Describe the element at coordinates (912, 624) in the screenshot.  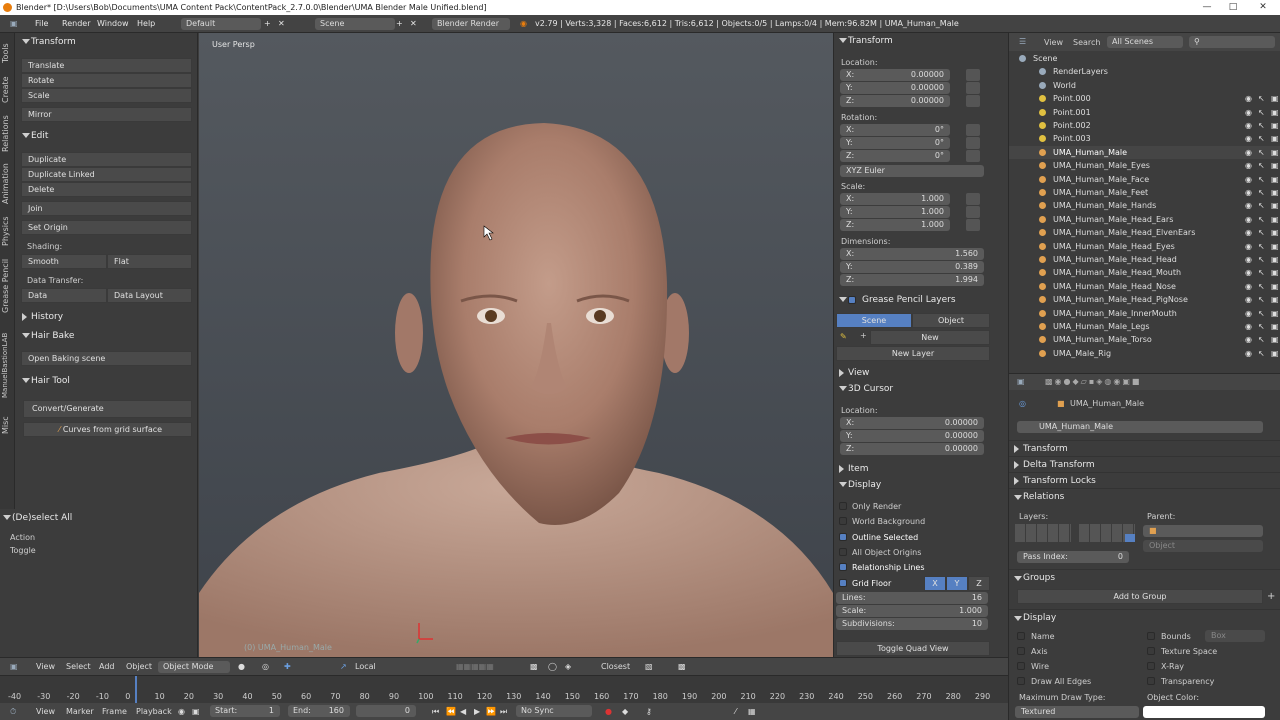
I see `grid-subdiv-field: Subdivisions: 10` at that location.